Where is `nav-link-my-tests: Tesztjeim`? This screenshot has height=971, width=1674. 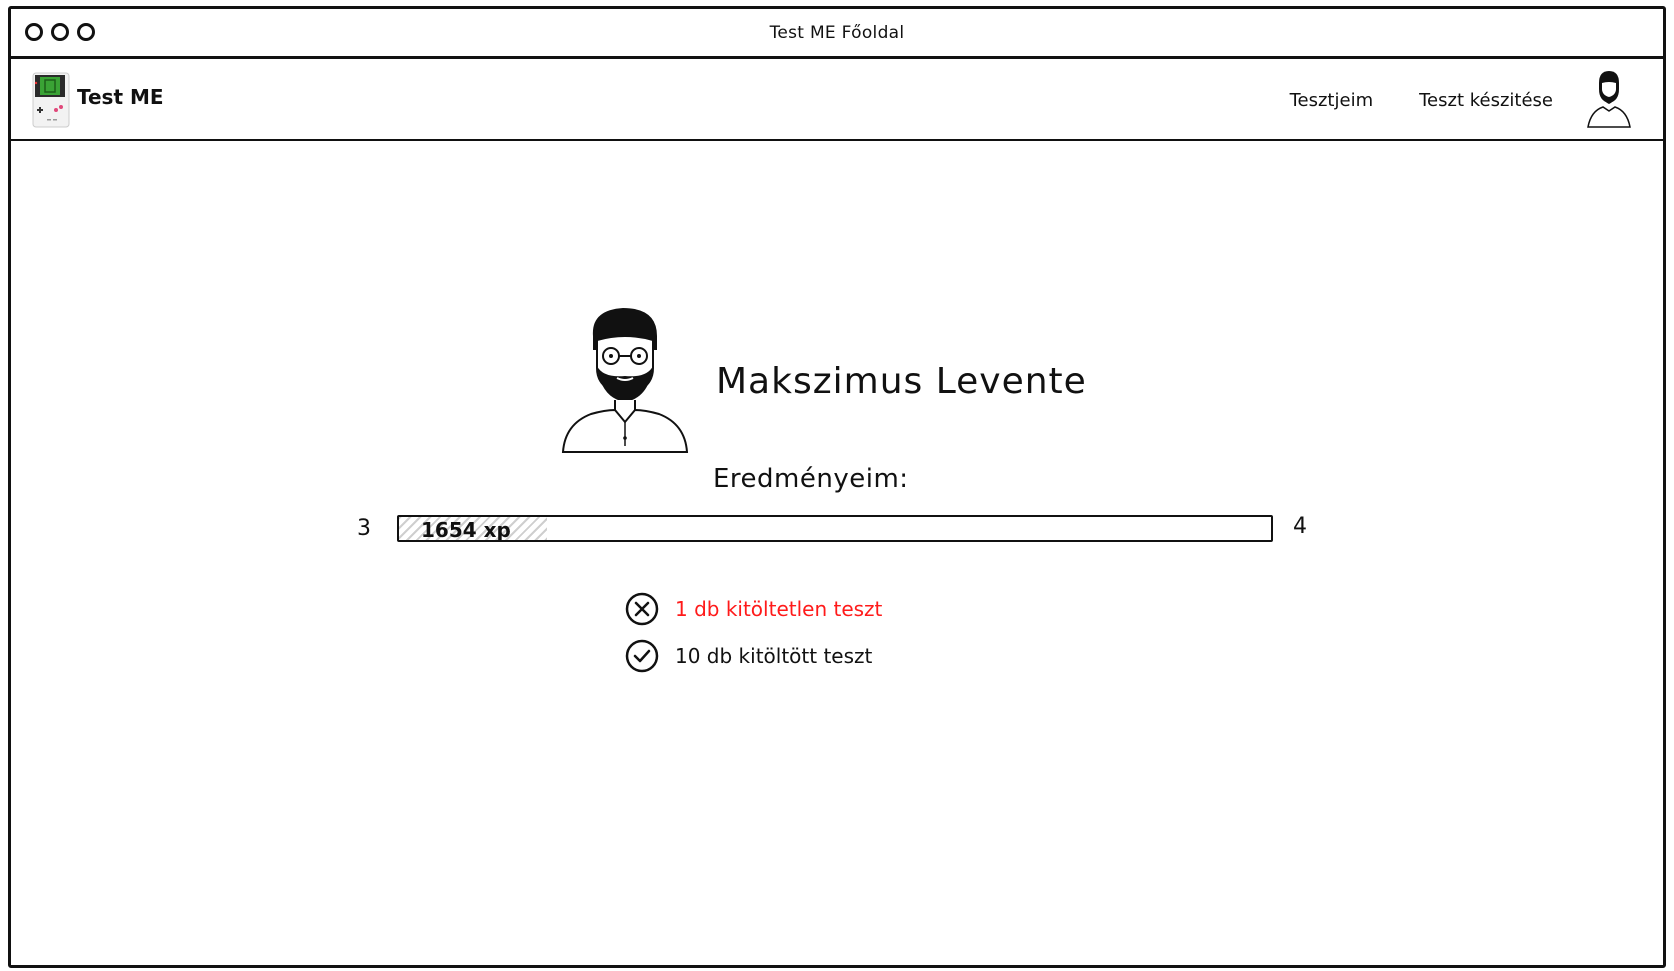
nav-link-my-tests: Tesztjeim is located at coordinates (1332, 100).